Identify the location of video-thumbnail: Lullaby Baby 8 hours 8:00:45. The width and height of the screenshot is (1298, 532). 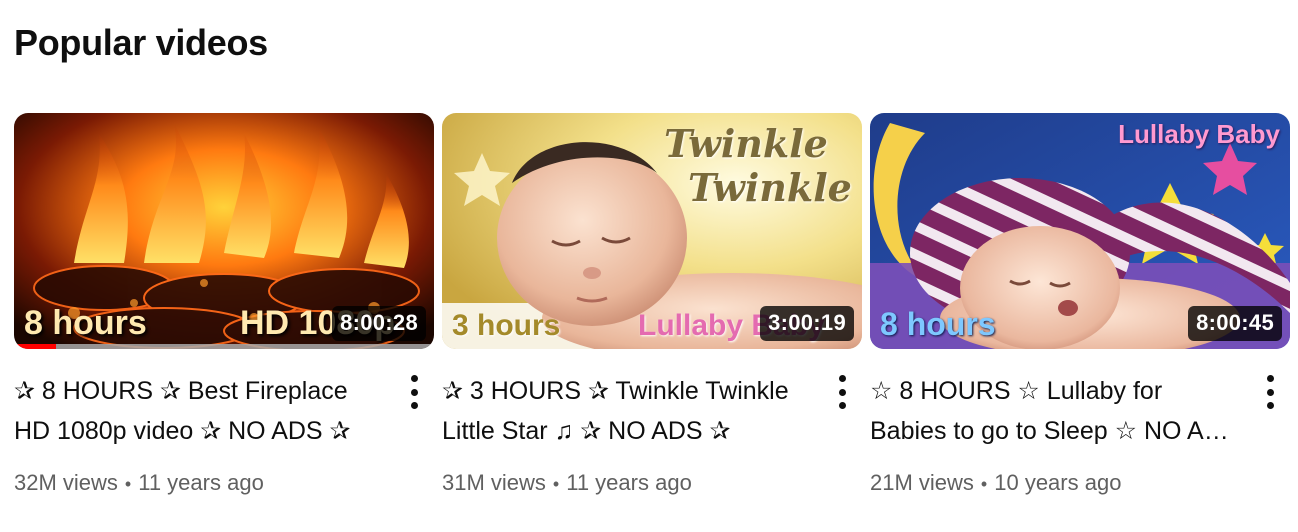
(1080, 231).